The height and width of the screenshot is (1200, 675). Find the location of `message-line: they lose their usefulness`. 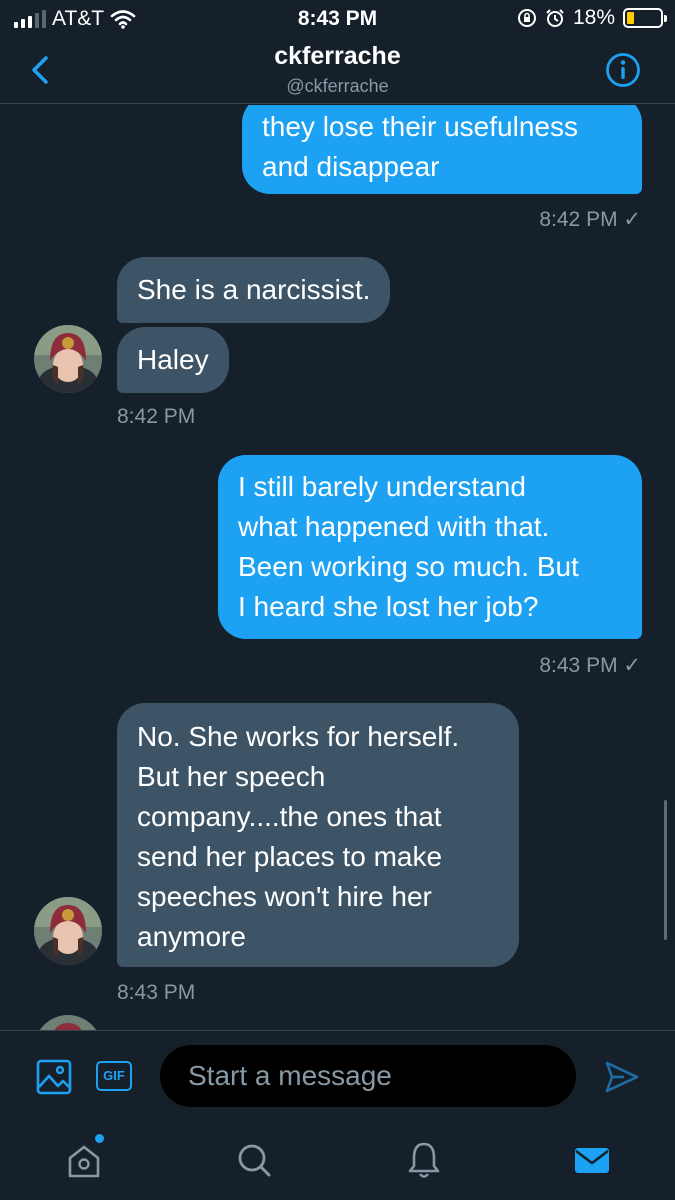

message-line: they lose their usefulness is located at coordinates (420, 126).